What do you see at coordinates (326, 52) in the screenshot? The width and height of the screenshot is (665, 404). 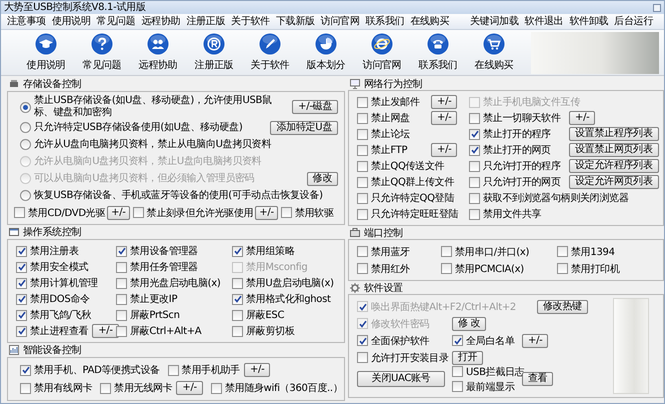 I see `toolbar-button: 版本划分` at bounding box center [326, 52].